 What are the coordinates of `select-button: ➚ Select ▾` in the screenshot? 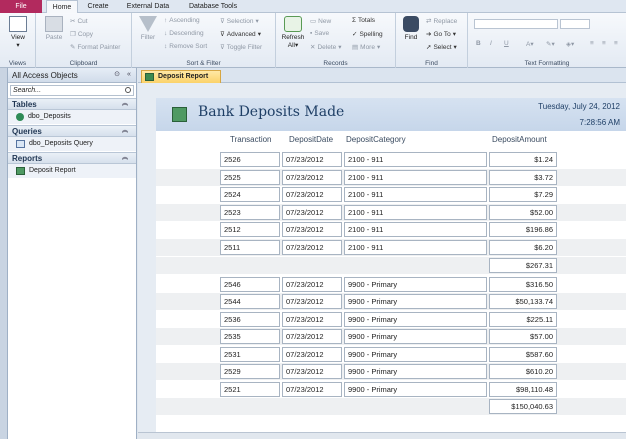 It's located at (441, 47).